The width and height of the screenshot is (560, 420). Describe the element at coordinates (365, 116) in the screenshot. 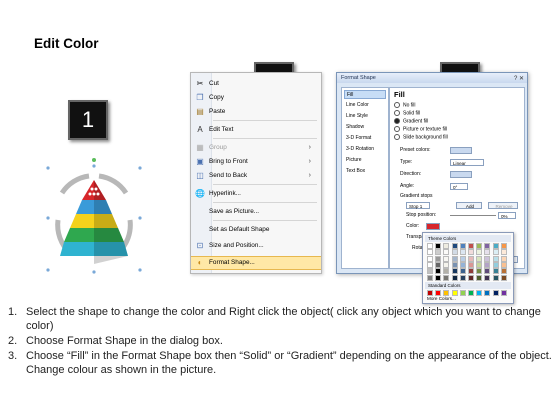

I see `category-line-style: Line Style` at that location.